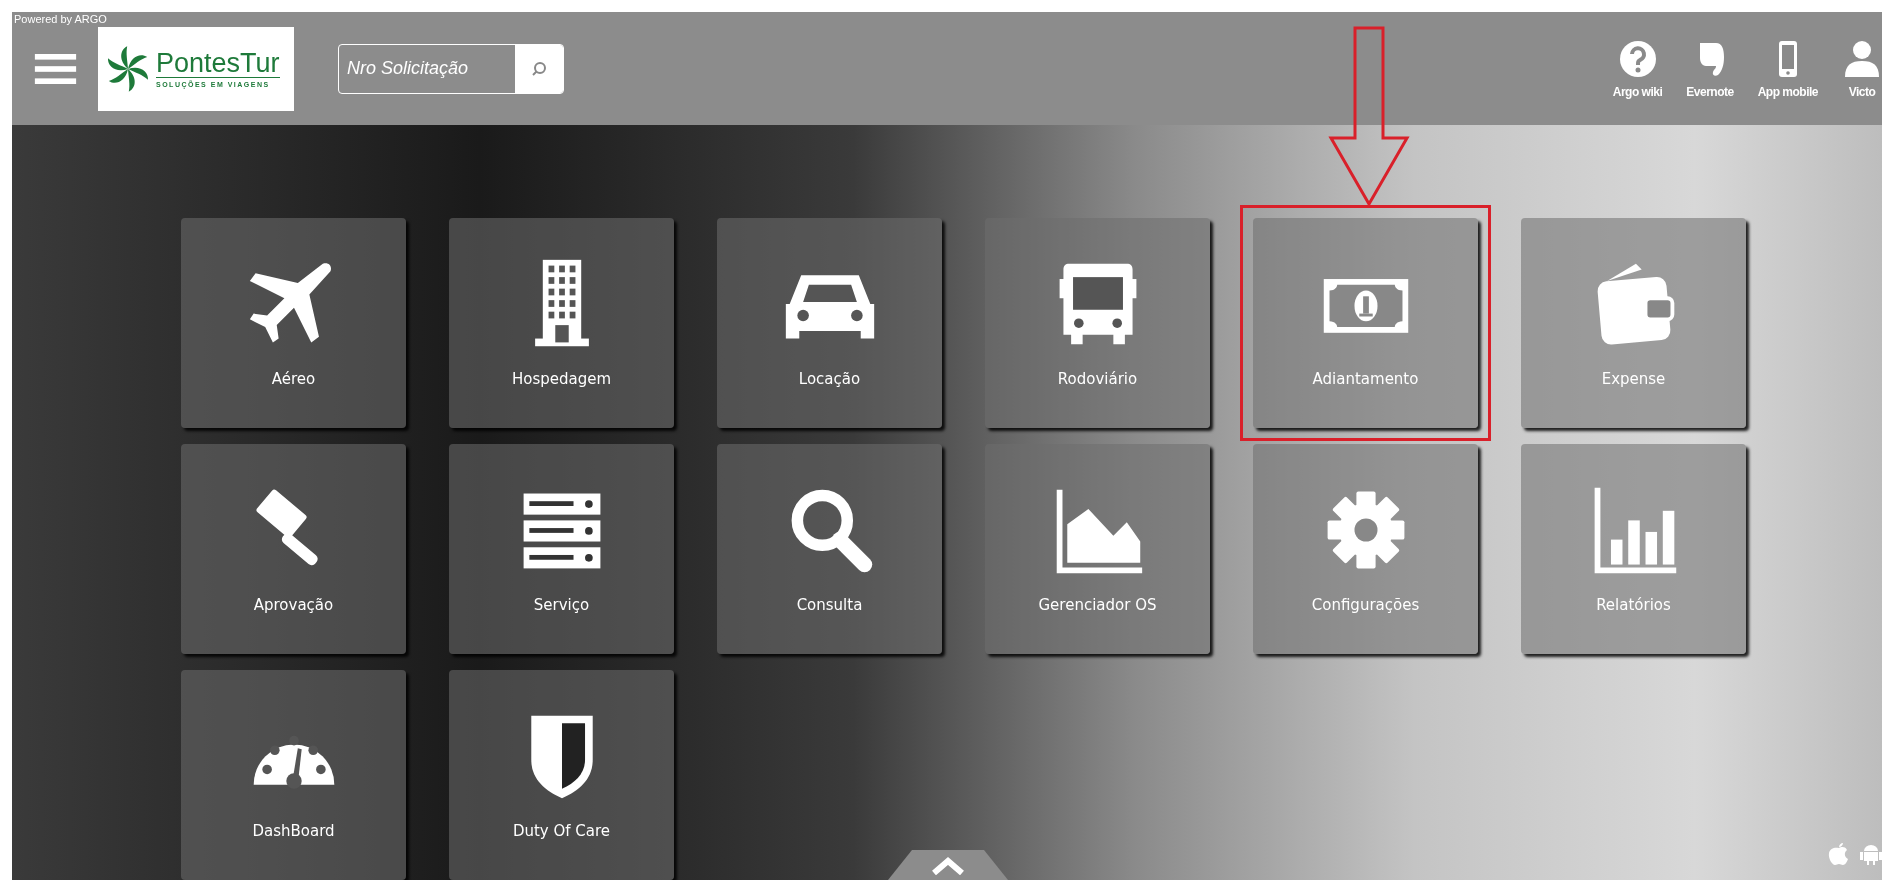  I want to click on menu-tile: Expense, so click(1633, 323).